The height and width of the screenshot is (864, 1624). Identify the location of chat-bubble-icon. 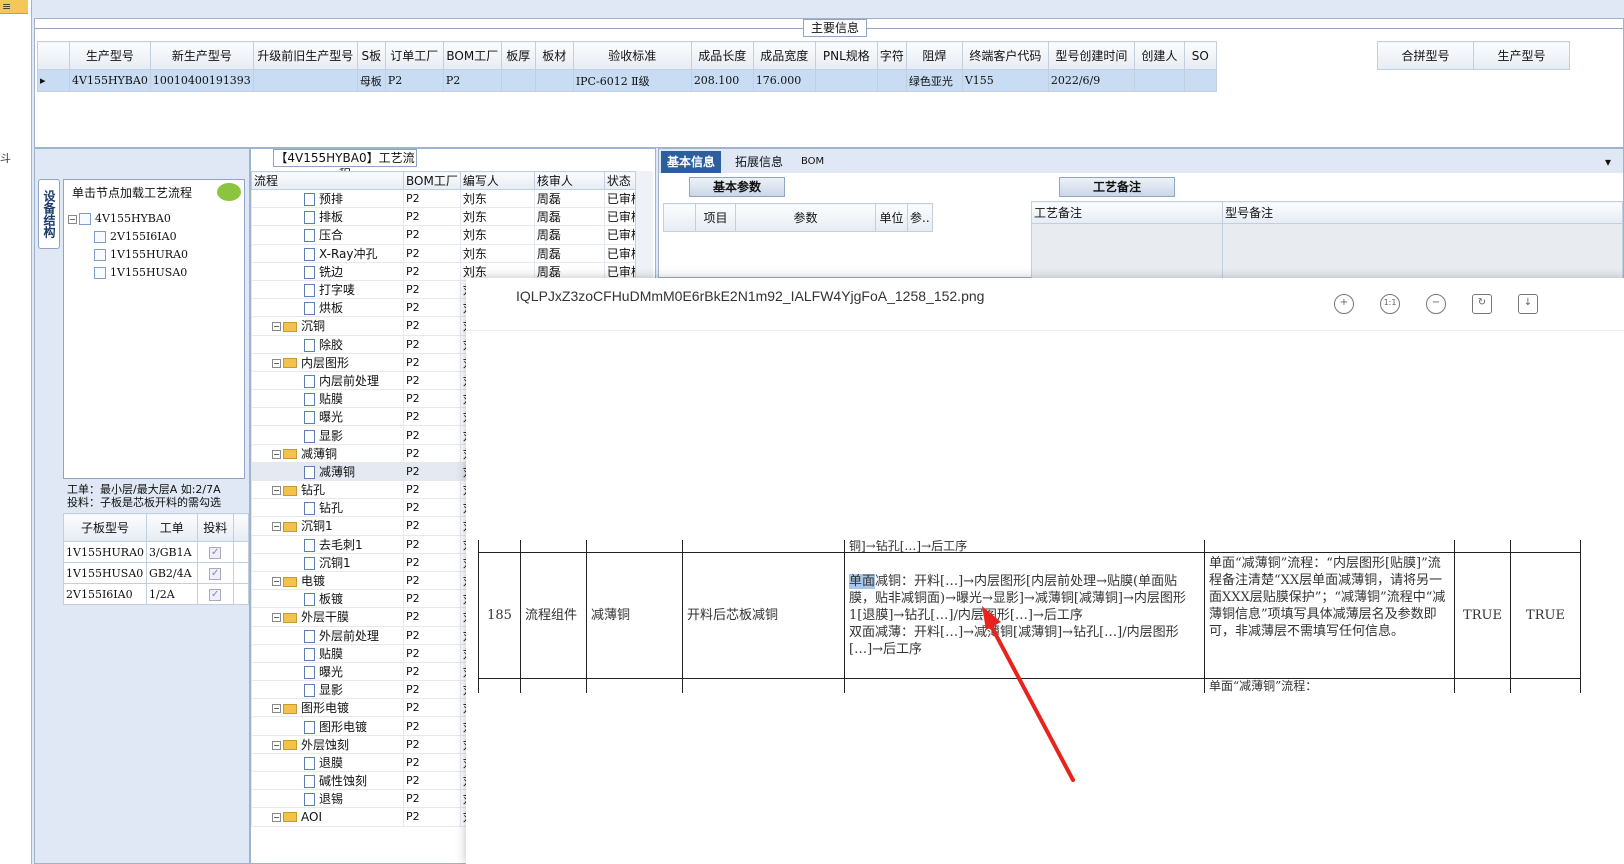
(229, 192).